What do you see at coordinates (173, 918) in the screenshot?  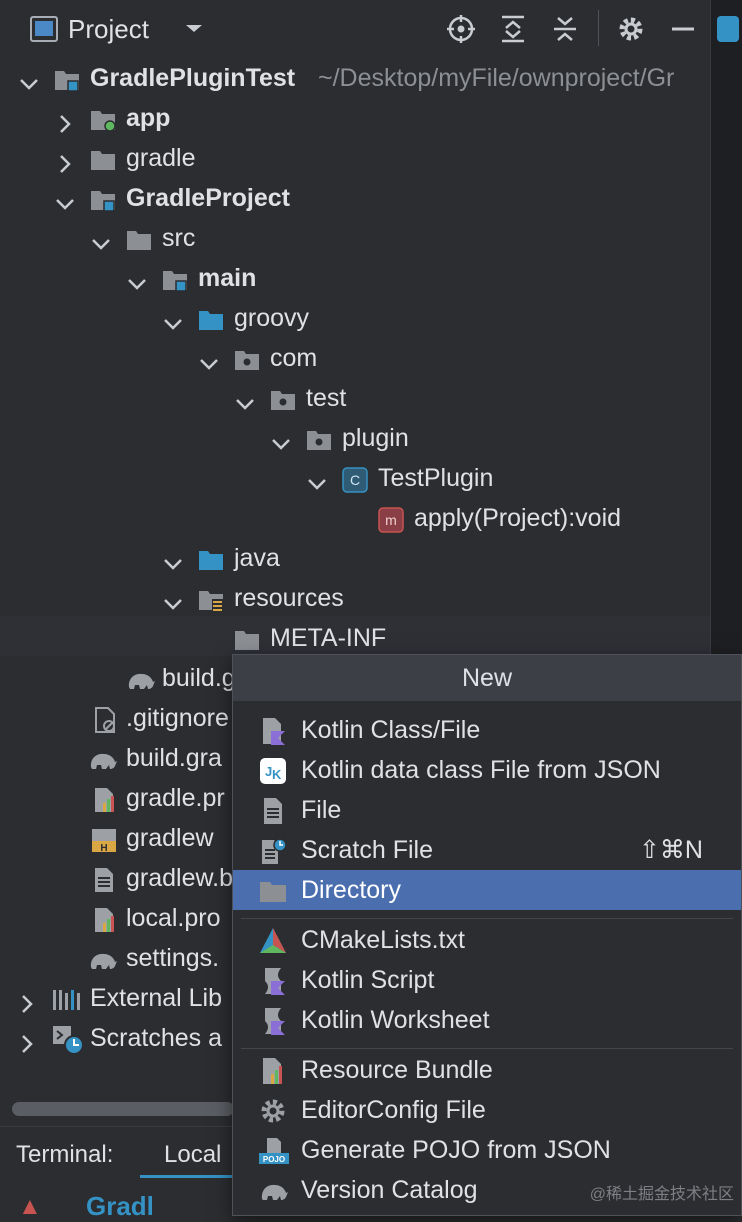 I see `node-label: local.pro` at bounding box center [173, 918].